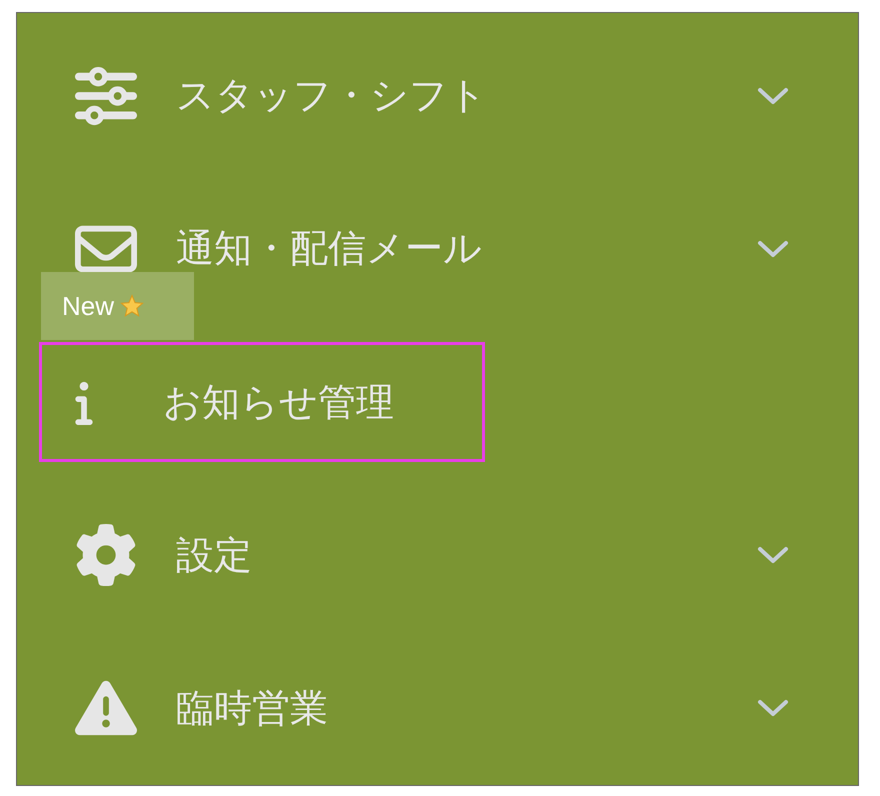  Describe the element at coordinates (431, 555) in the screenshot. I see `menu-item: 設定` at that location.